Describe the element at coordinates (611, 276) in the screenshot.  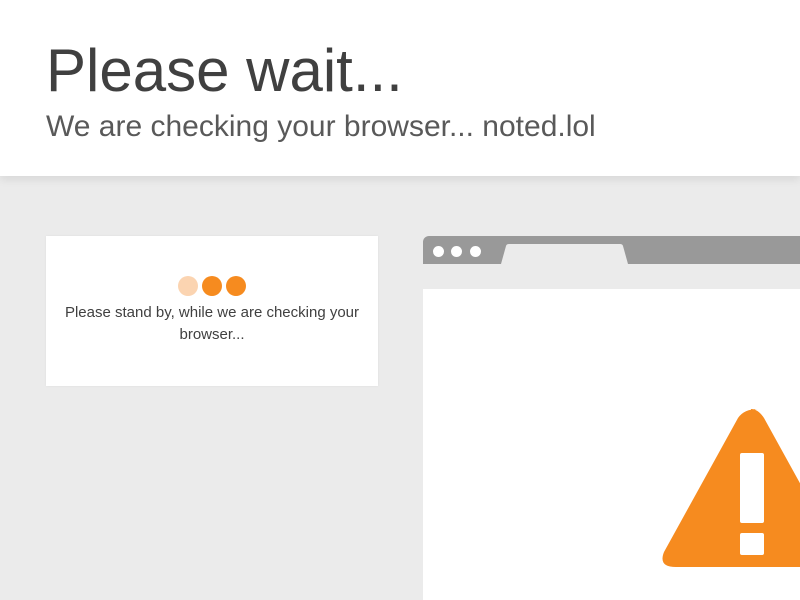
I see `browser-address-strip` at that location.